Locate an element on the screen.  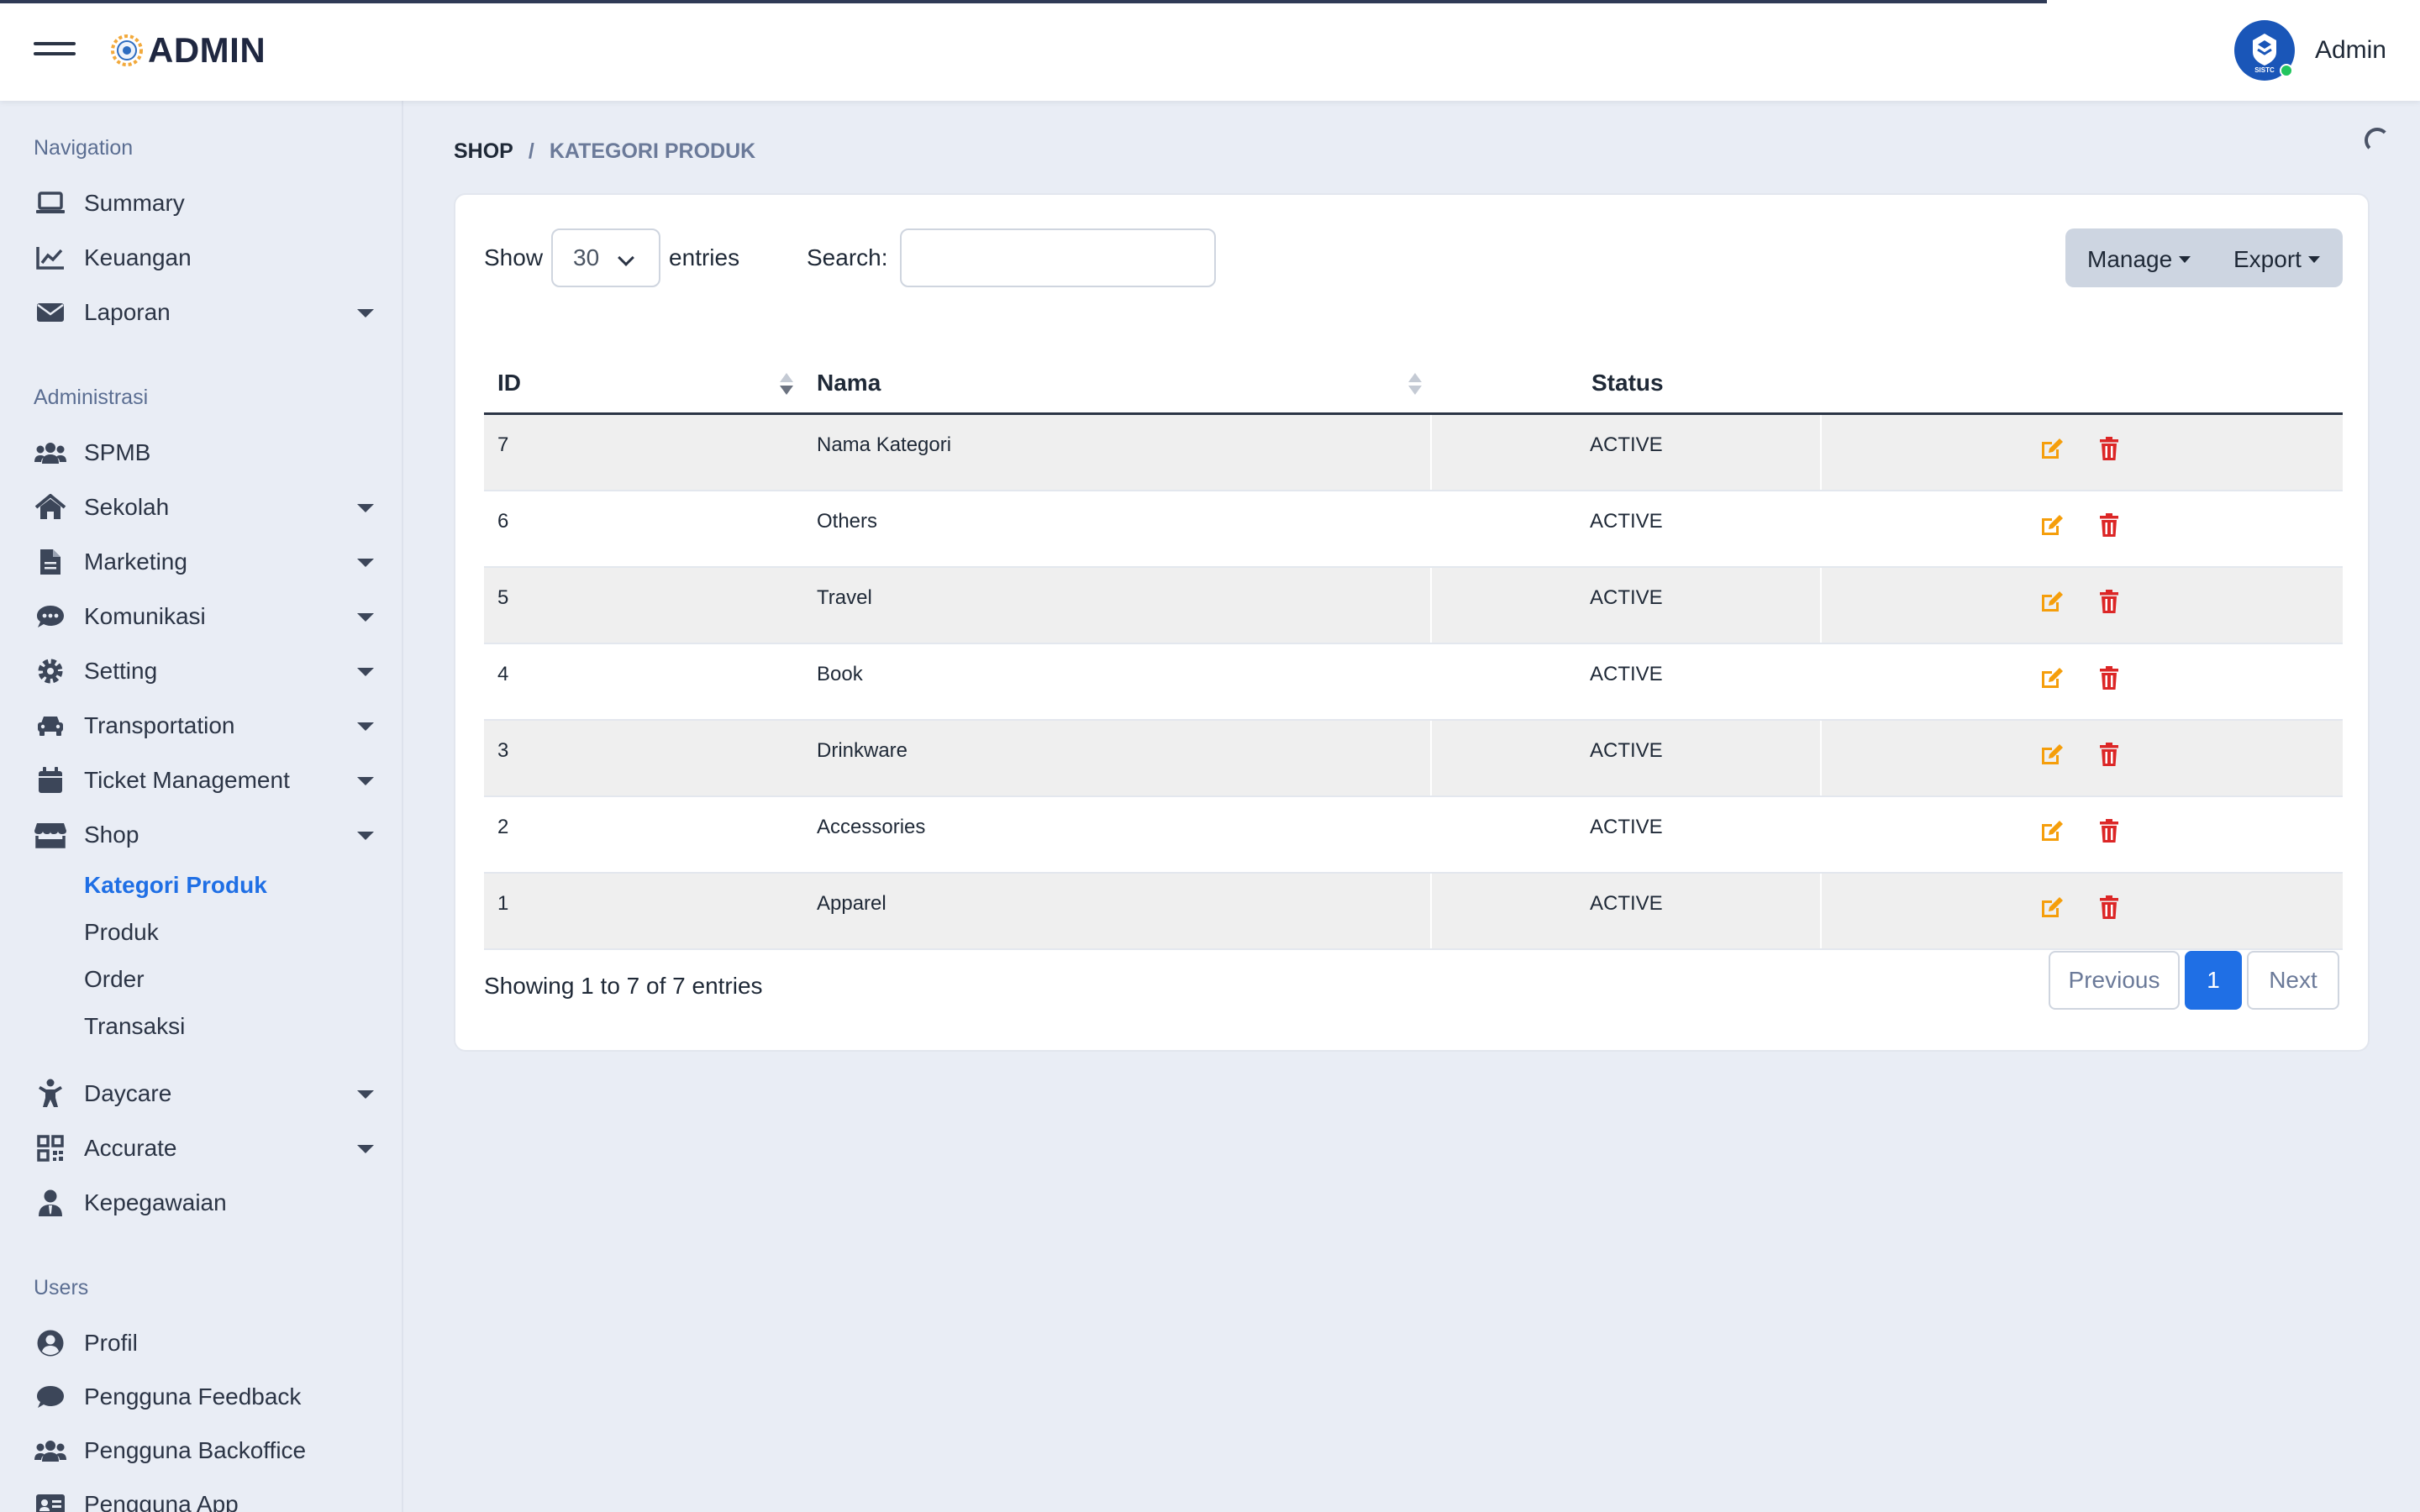
loading-spinner-icon is located at coordinates (2377, 140).